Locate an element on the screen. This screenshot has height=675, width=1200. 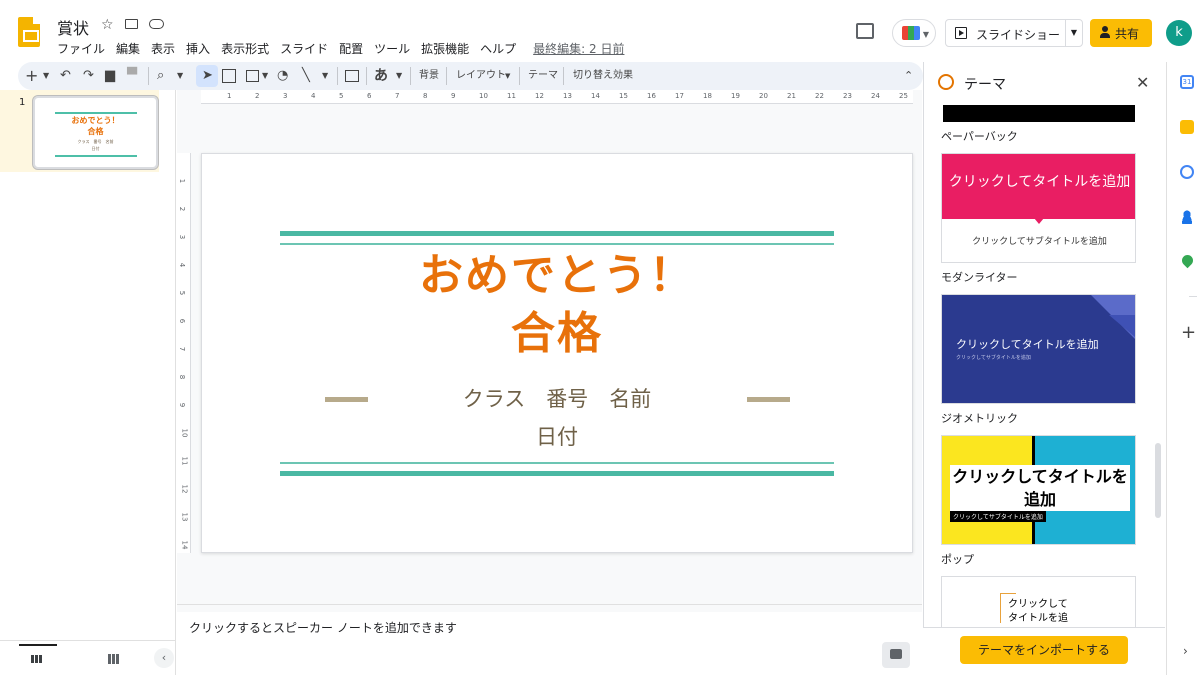
layout-dropdown-icon: ▼ is located at coordinates (507, 76).